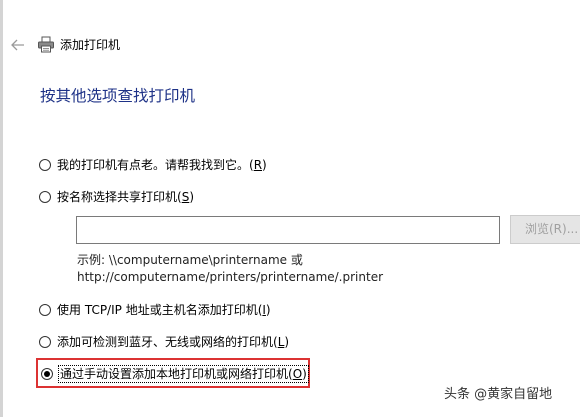  What do you see at coordinates (118, 96) in the screenshot?
I see `page-title: 按其他选项查找打印机` at bounding box center [118, 96].